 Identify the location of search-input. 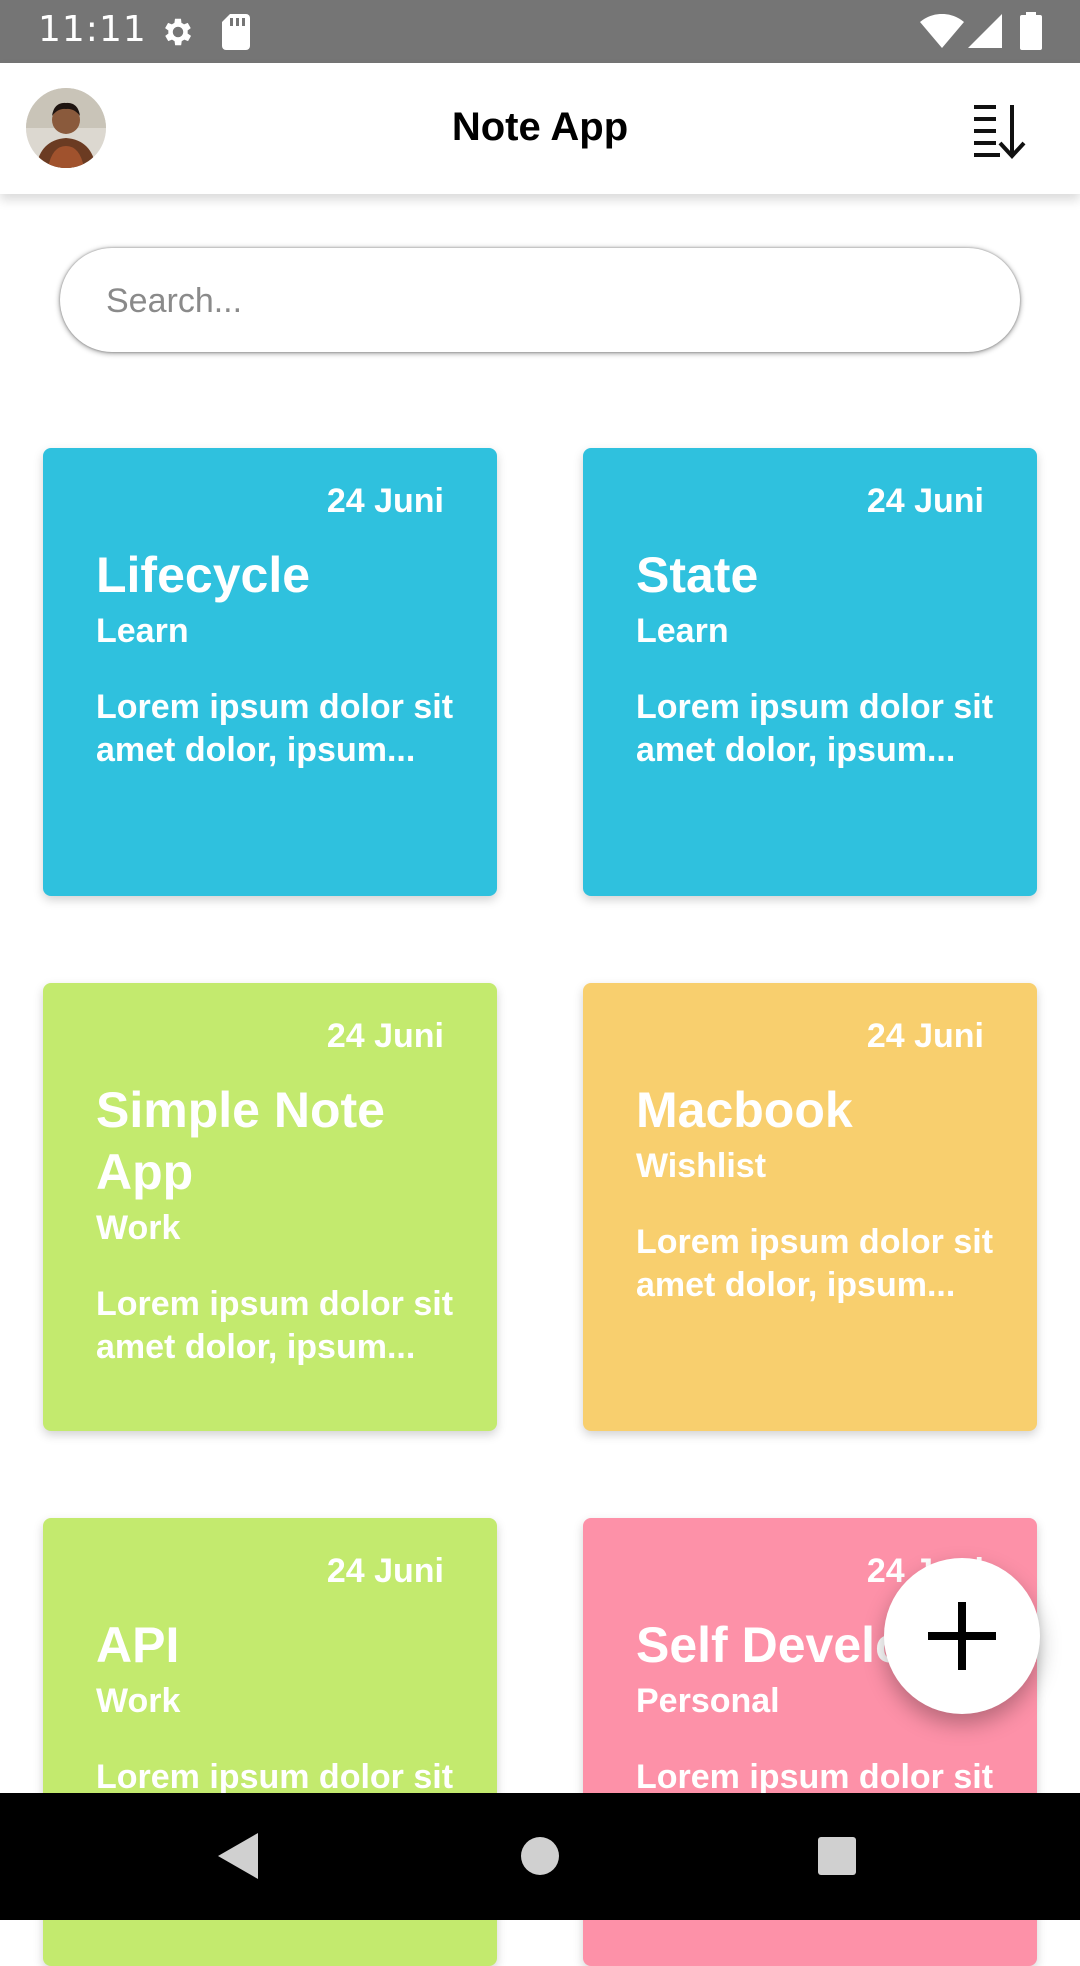
(546, 301).